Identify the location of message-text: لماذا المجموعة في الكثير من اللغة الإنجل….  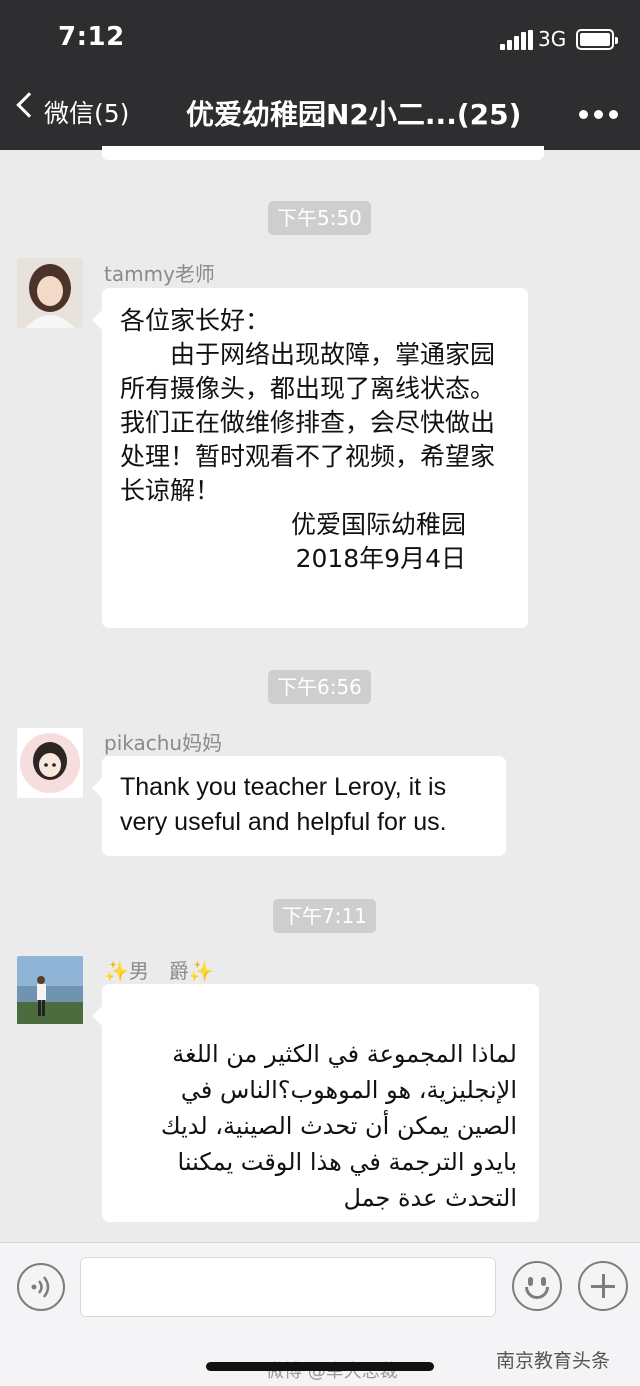
(338, 1126).